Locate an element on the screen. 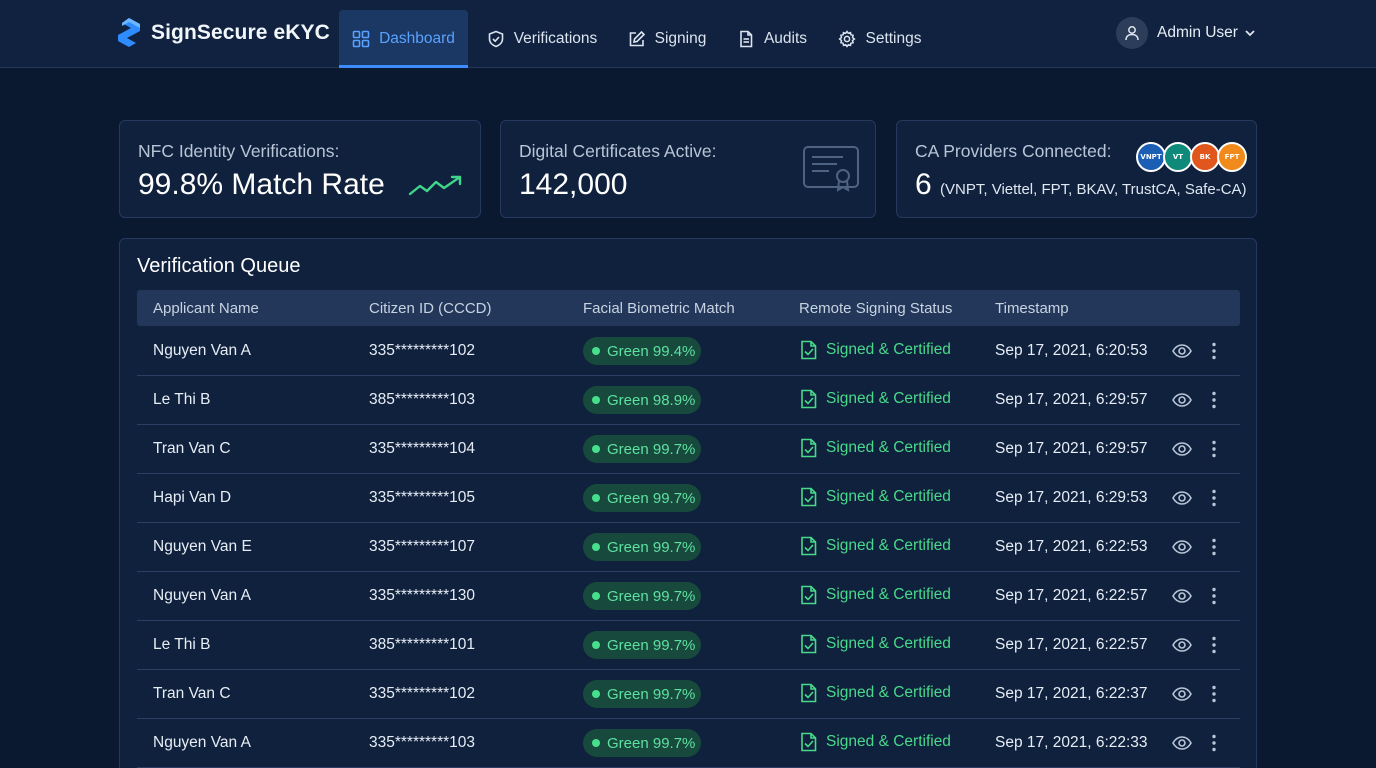  nav-item-label: Verifications is located at coordinates (555, 38).